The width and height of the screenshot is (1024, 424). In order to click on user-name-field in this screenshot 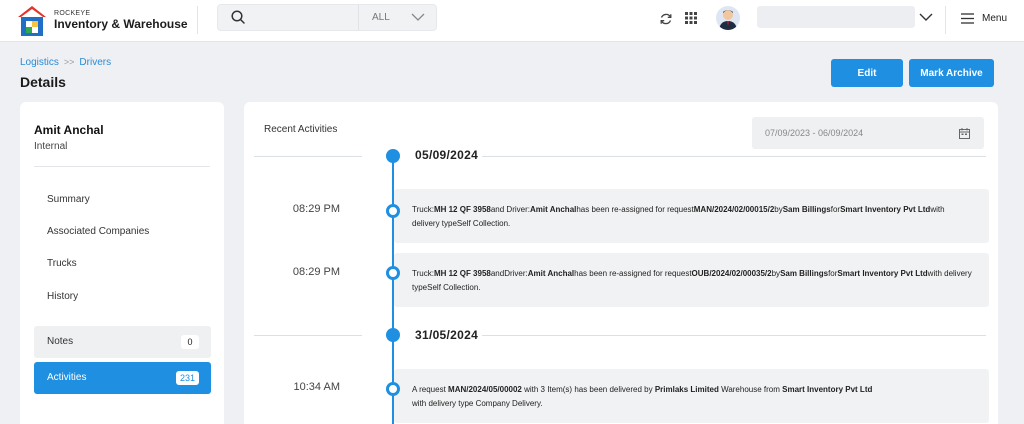, I will do `click(836, 17)`.